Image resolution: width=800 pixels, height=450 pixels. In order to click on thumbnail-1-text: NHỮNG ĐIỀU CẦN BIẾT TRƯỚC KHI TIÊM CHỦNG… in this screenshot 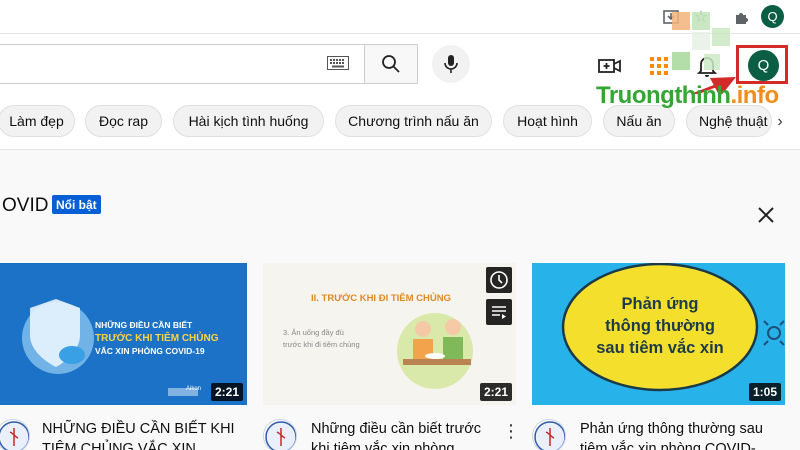, I will do `click(170, 338)`.